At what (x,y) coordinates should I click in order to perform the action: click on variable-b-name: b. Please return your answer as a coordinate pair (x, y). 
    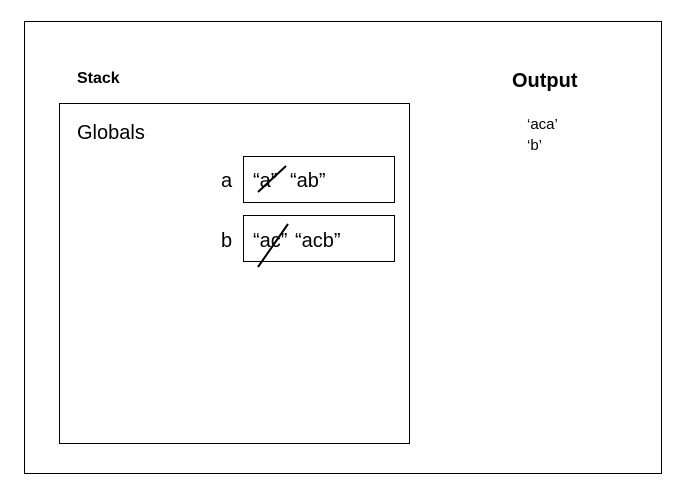
    Looking at the image, I should click on (227, 241).